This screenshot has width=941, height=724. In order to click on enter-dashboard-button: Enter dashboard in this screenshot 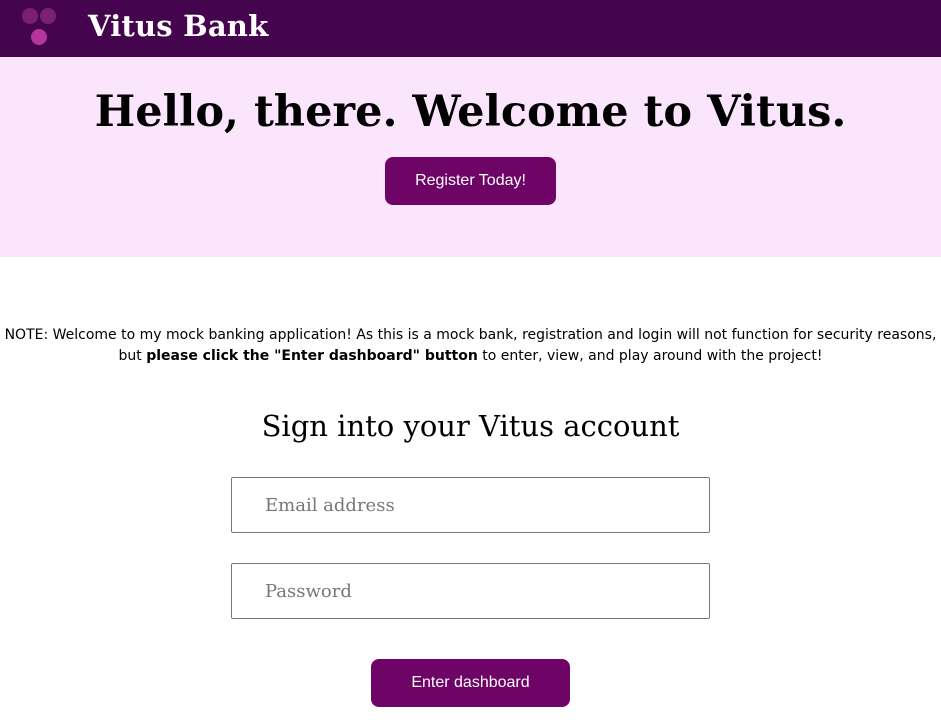, I will do `click(470, 683)`.